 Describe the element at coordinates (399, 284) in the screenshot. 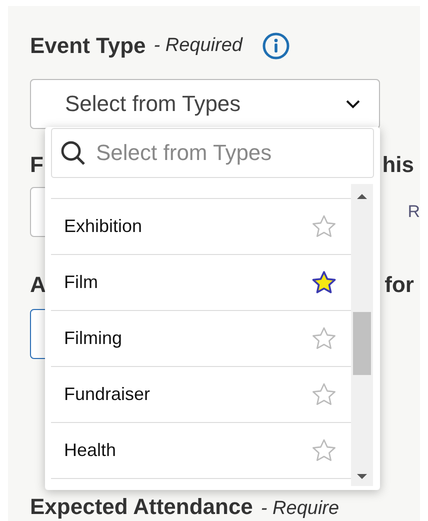

I see `heading-fragment: for` at that location.